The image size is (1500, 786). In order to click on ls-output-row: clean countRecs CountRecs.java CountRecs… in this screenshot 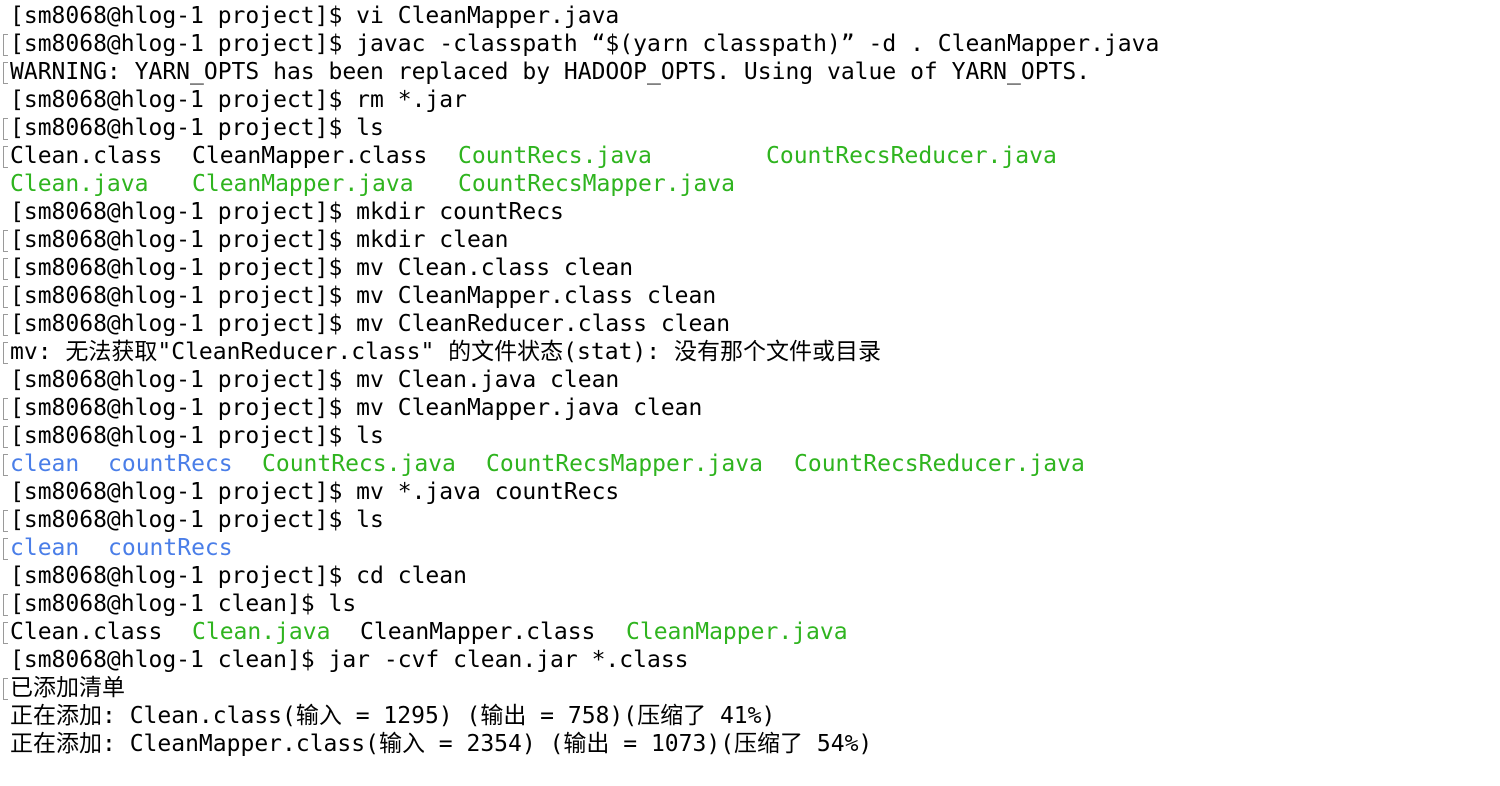, I will do `click(750, 464)`.